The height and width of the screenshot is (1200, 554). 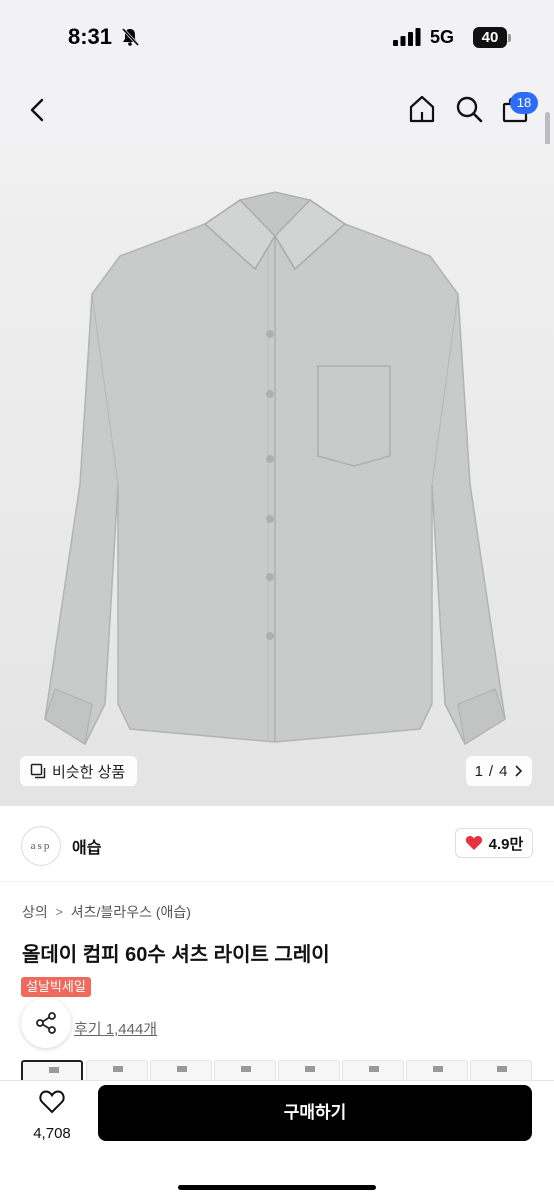 I want to click on share-icon, so click(x=46, y=1023).